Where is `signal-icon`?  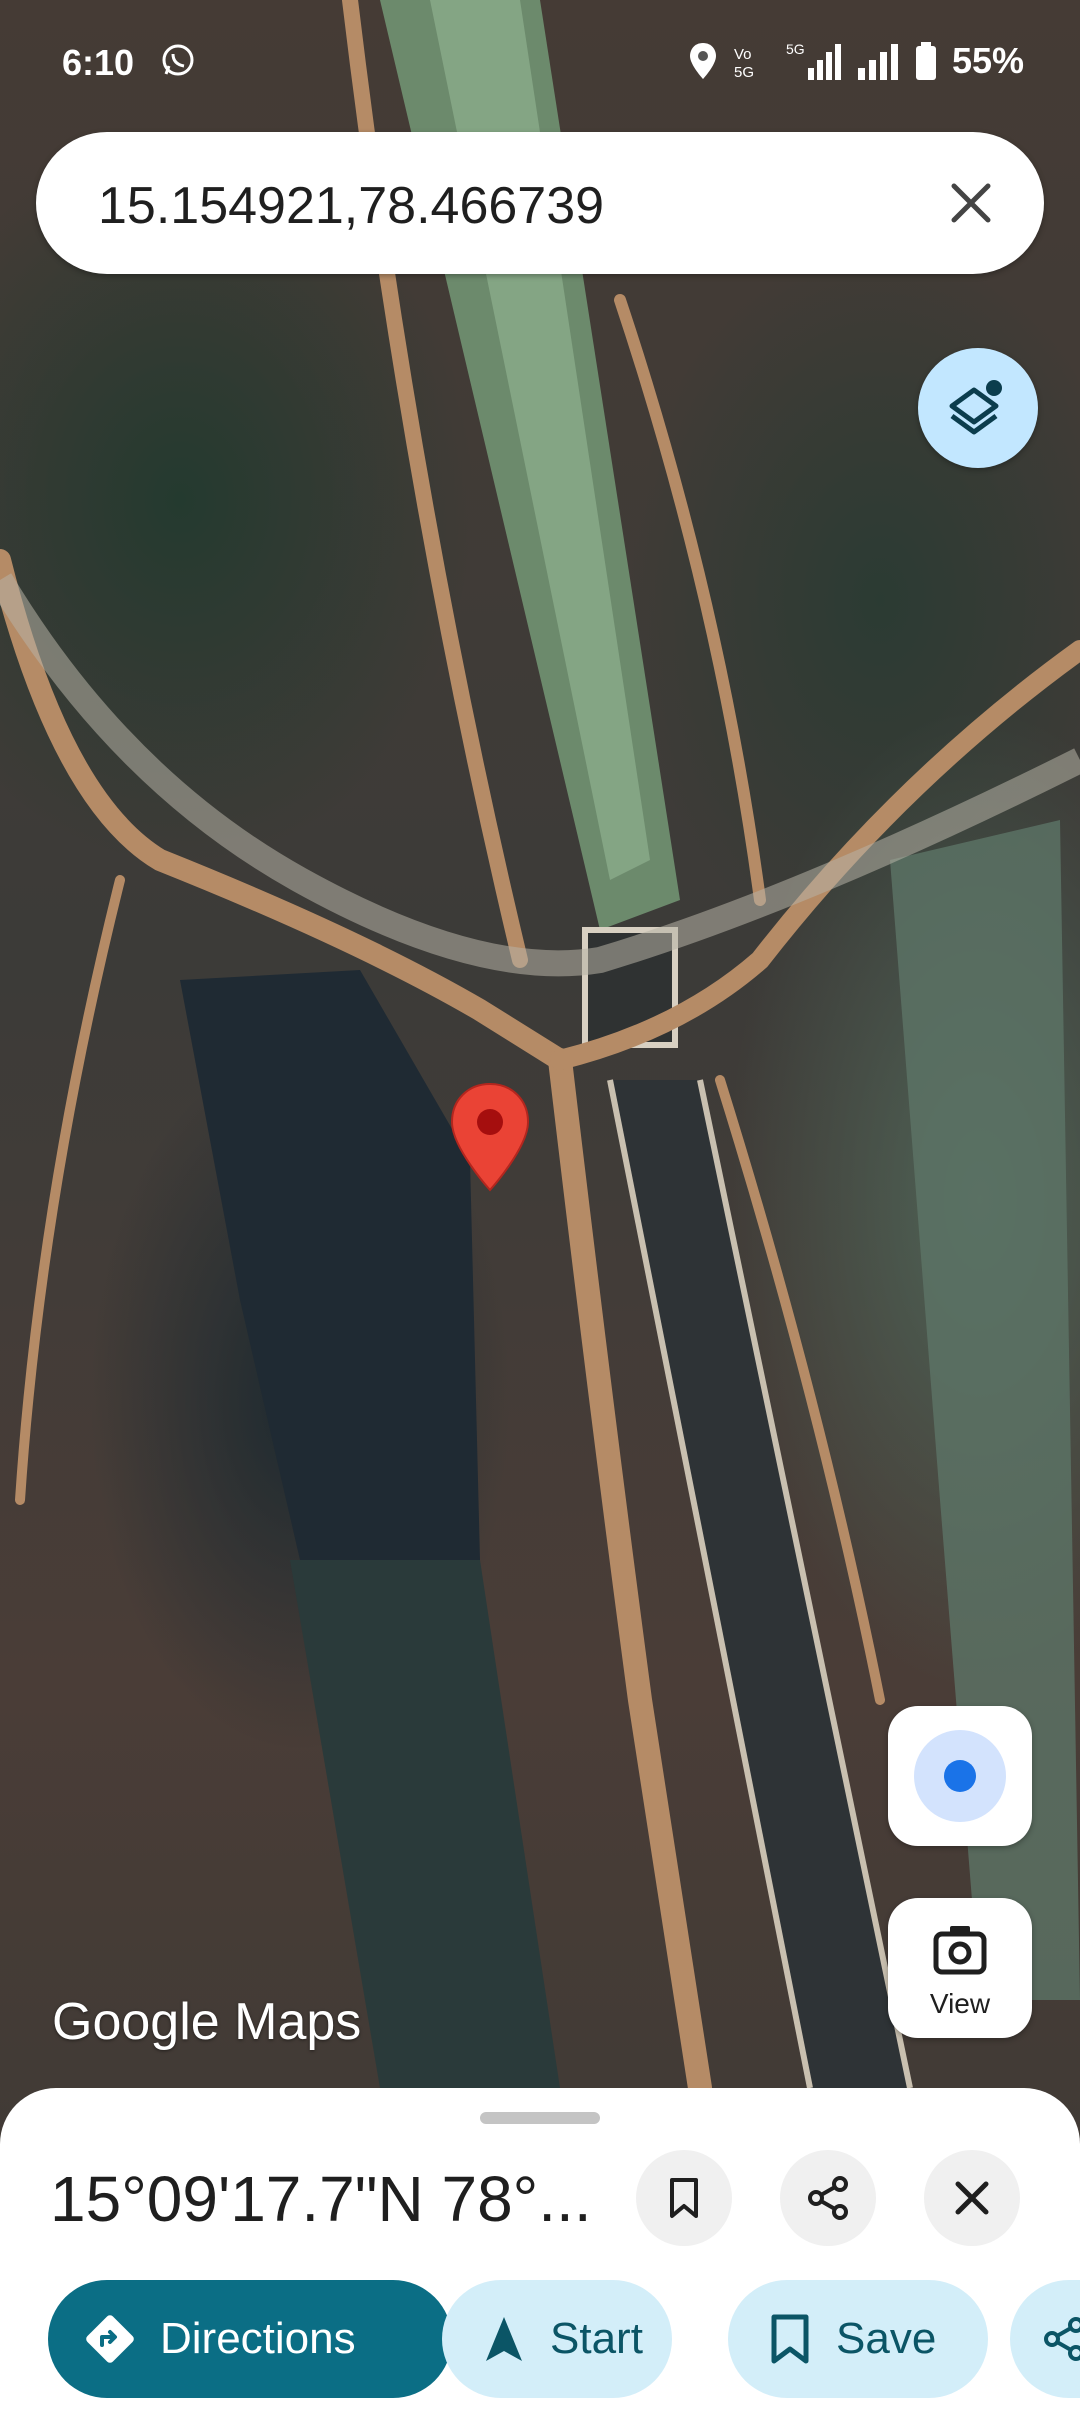 signal-icon is located at coordinates (877, 62).